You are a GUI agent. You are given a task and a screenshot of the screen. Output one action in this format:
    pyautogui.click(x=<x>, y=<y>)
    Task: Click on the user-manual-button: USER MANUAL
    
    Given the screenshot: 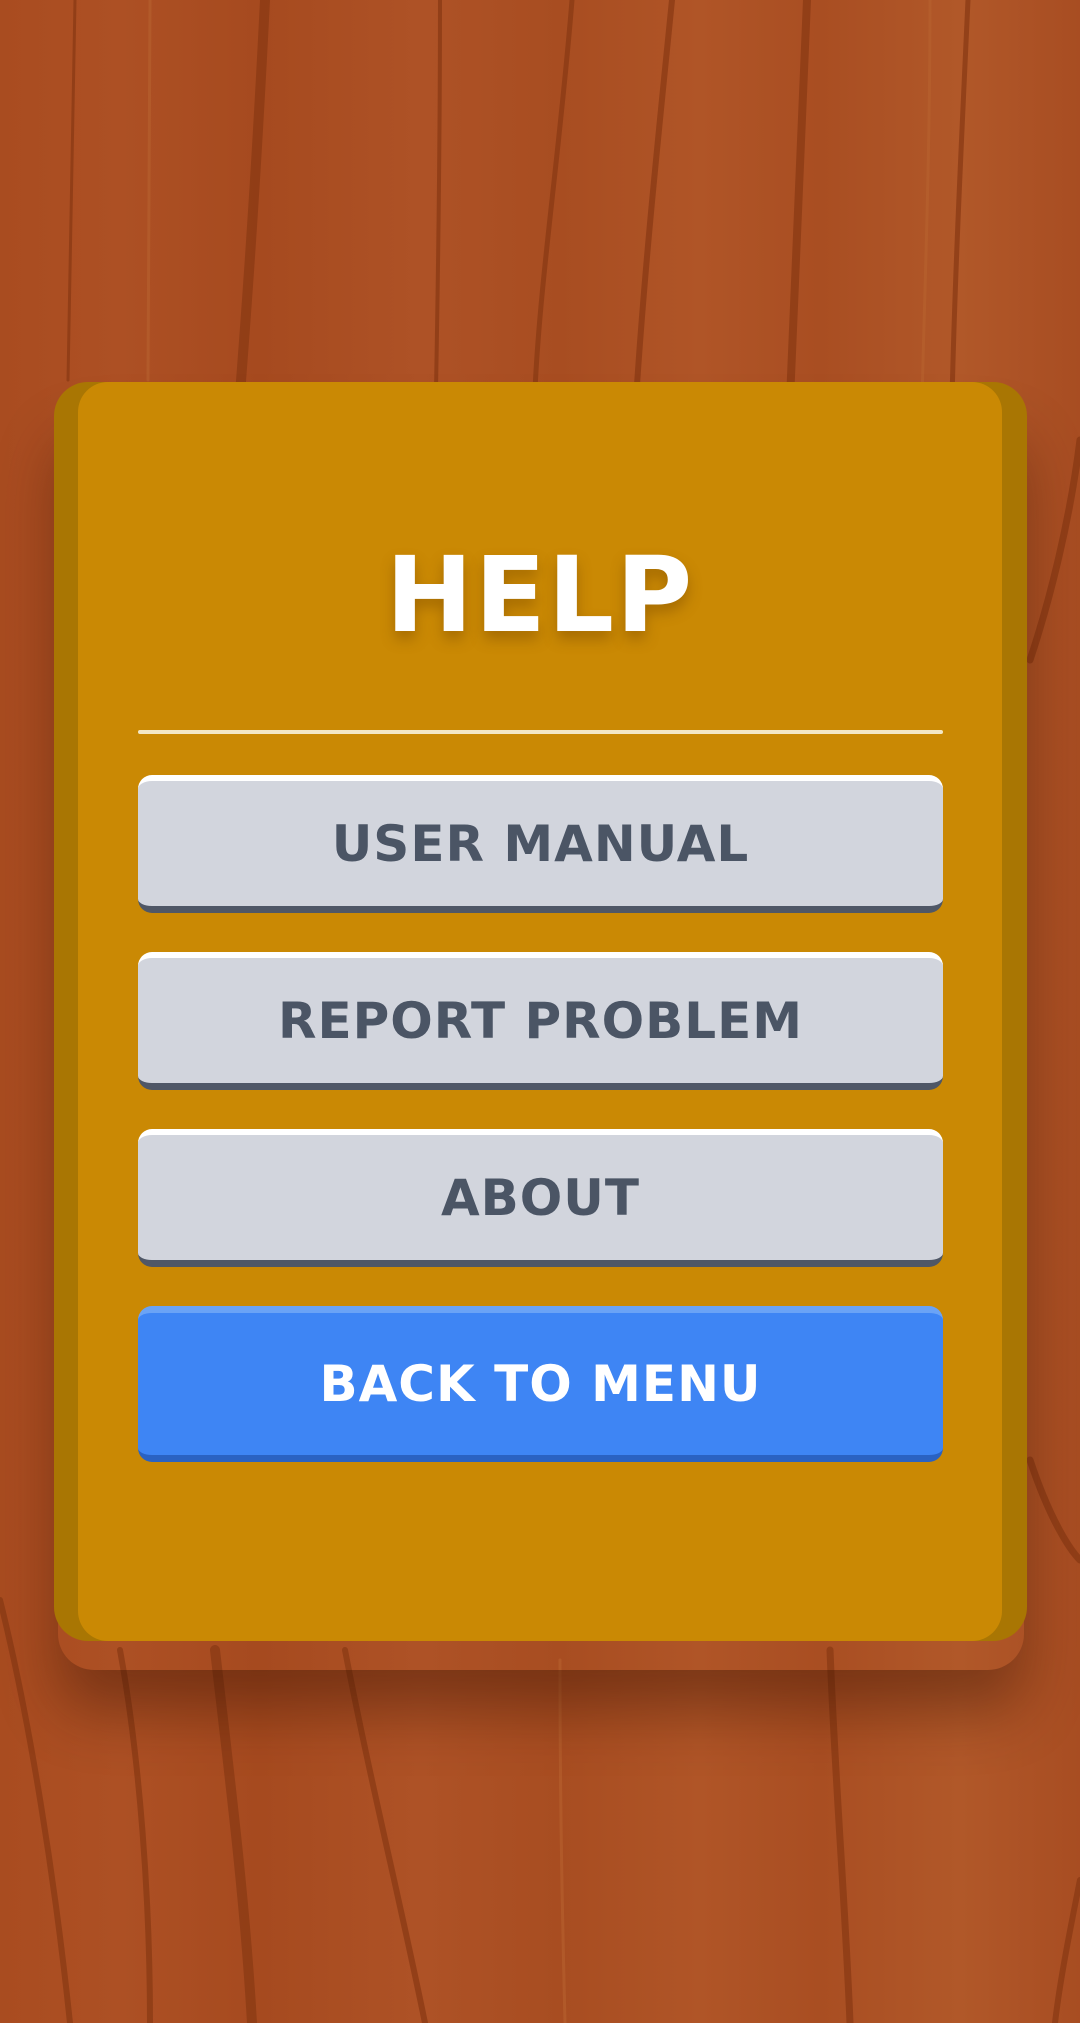 What is the action you would take?
    pyautogui.click(x=540, y=844)
    